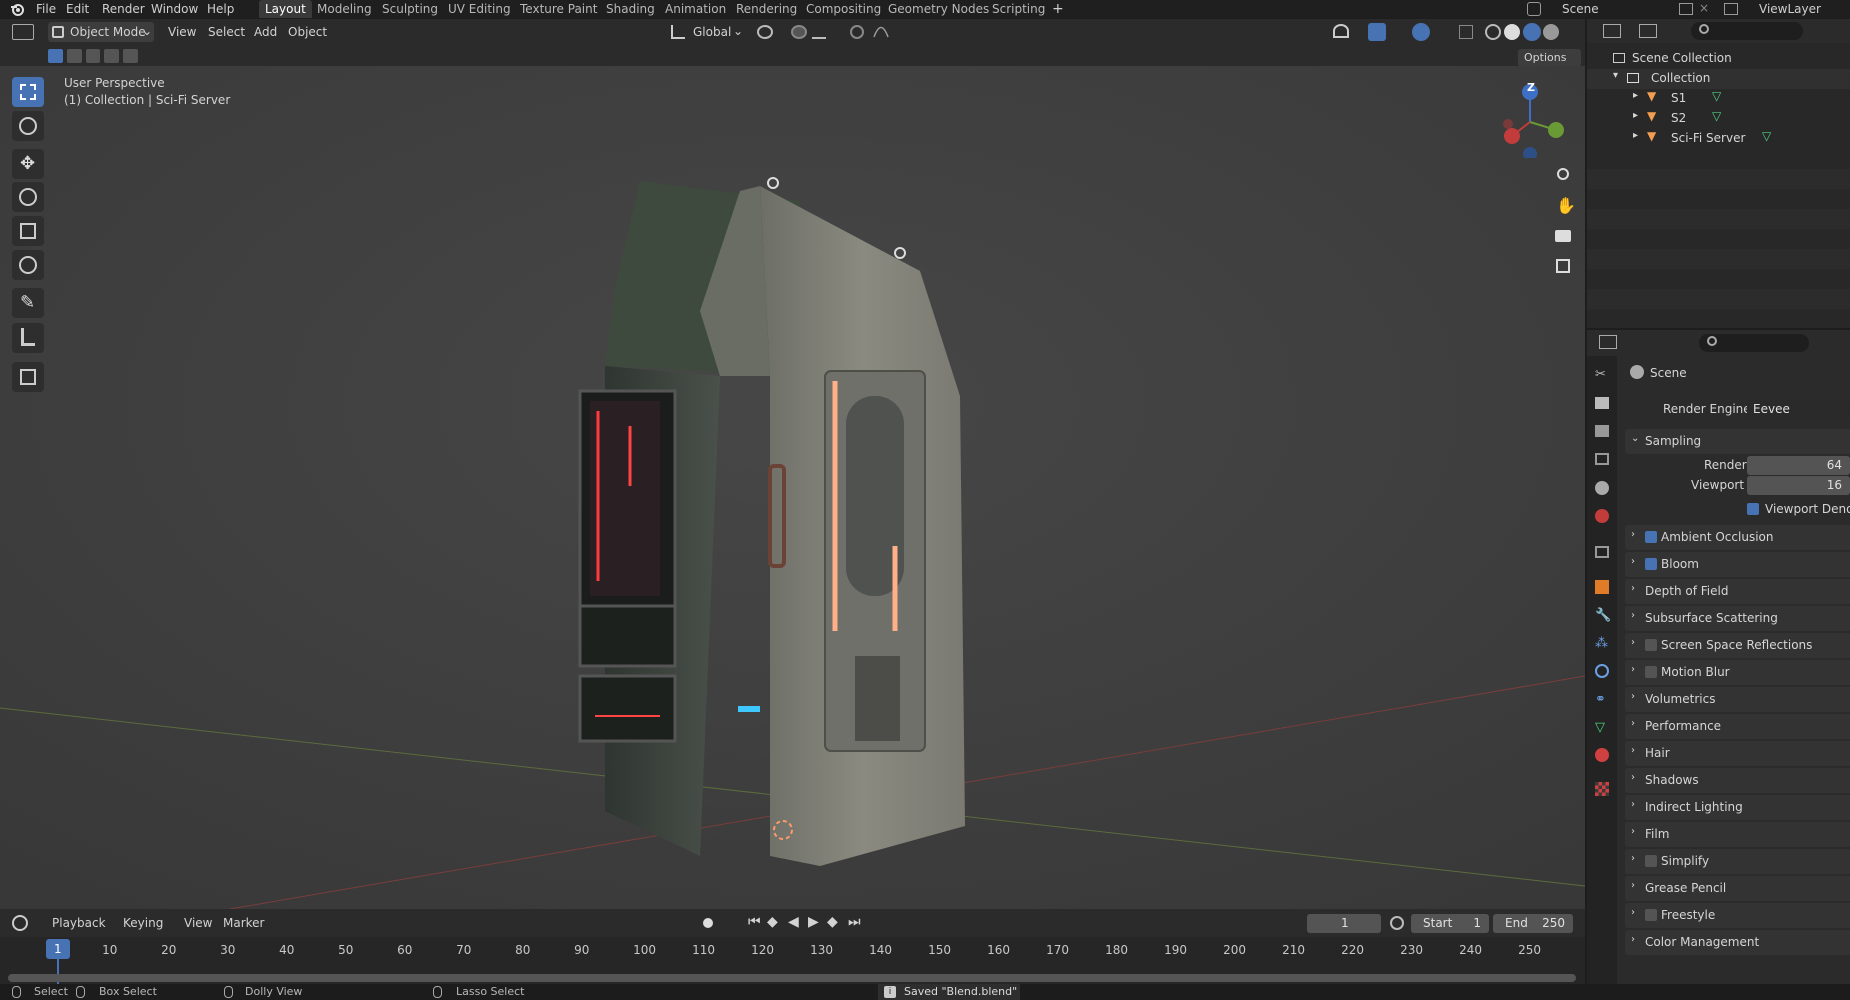  I want to click on scene-name: Scene, so click(1580, 9).